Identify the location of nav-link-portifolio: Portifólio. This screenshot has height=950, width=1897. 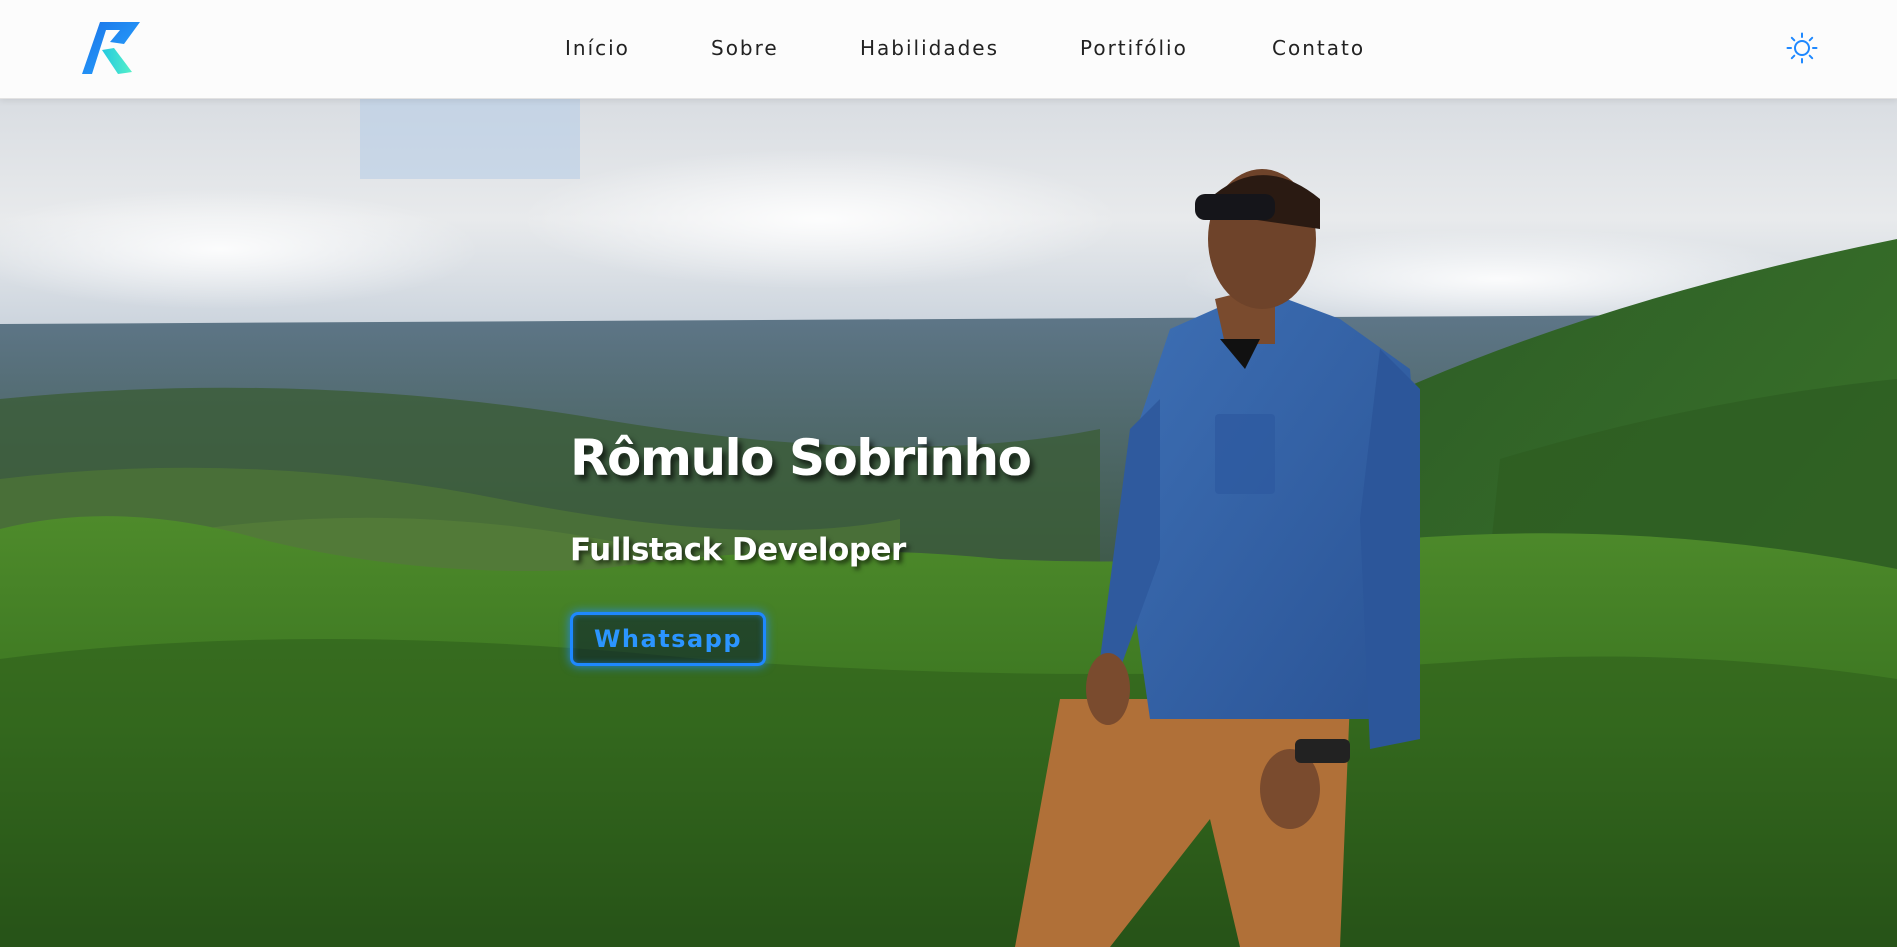
(1134, 48).